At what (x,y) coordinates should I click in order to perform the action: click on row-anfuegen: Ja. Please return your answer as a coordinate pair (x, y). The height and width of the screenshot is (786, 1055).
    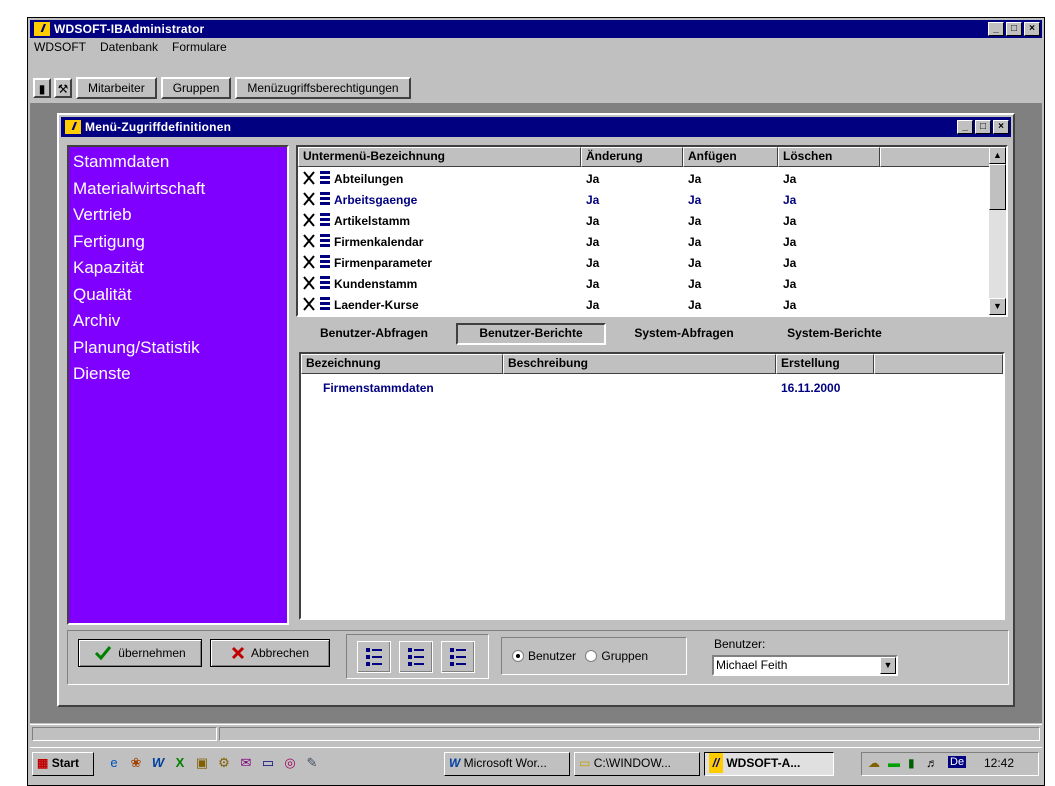
    Looking at the image, I should click on (695, 179).